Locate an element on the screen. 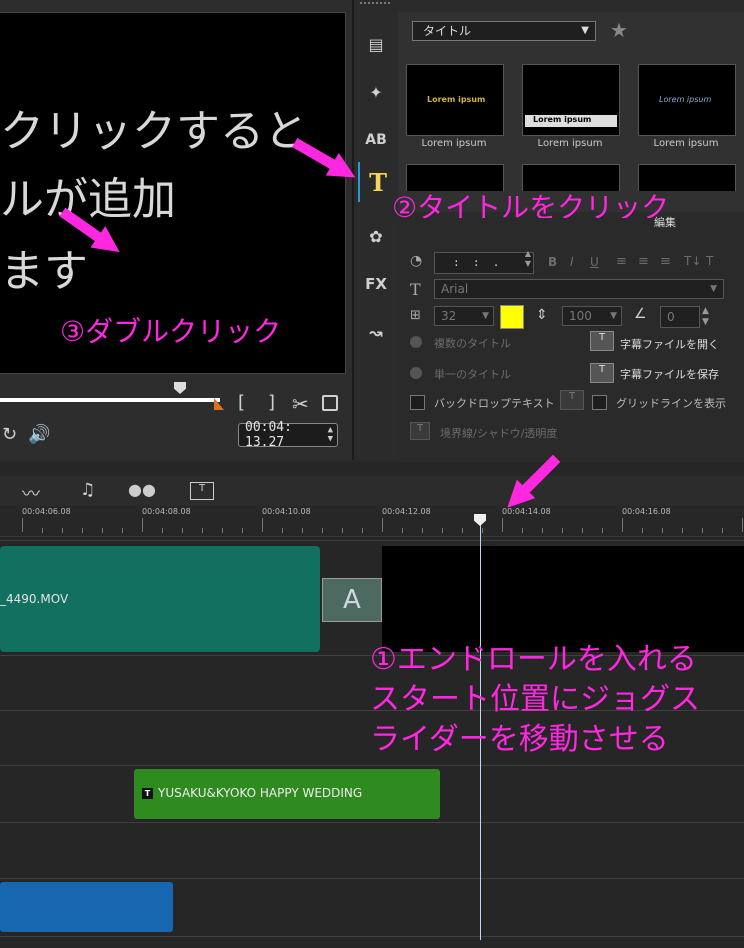  filter-tab-icon: FX is located at coordinates (376, 284).